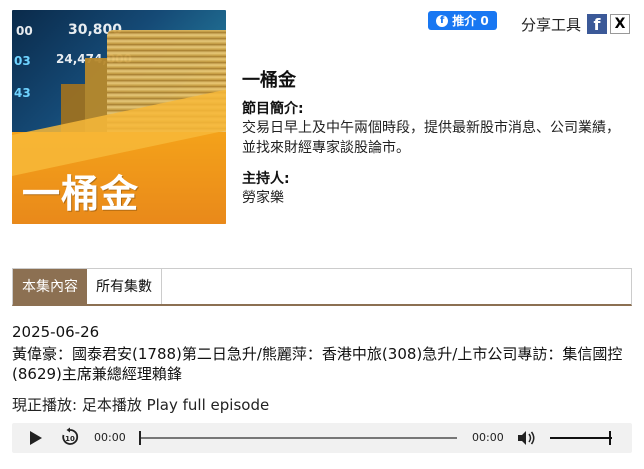 The width and height of the screenshot is (644, 469). I want to click on rewind-10-icon: 10, so click(70, 437).